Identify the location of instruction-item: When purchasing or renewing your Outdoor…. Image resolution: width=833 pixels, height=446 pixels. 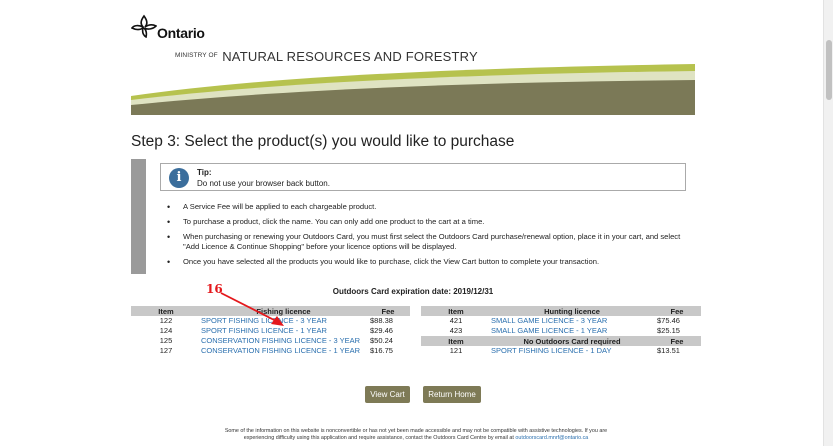
(431, 242).